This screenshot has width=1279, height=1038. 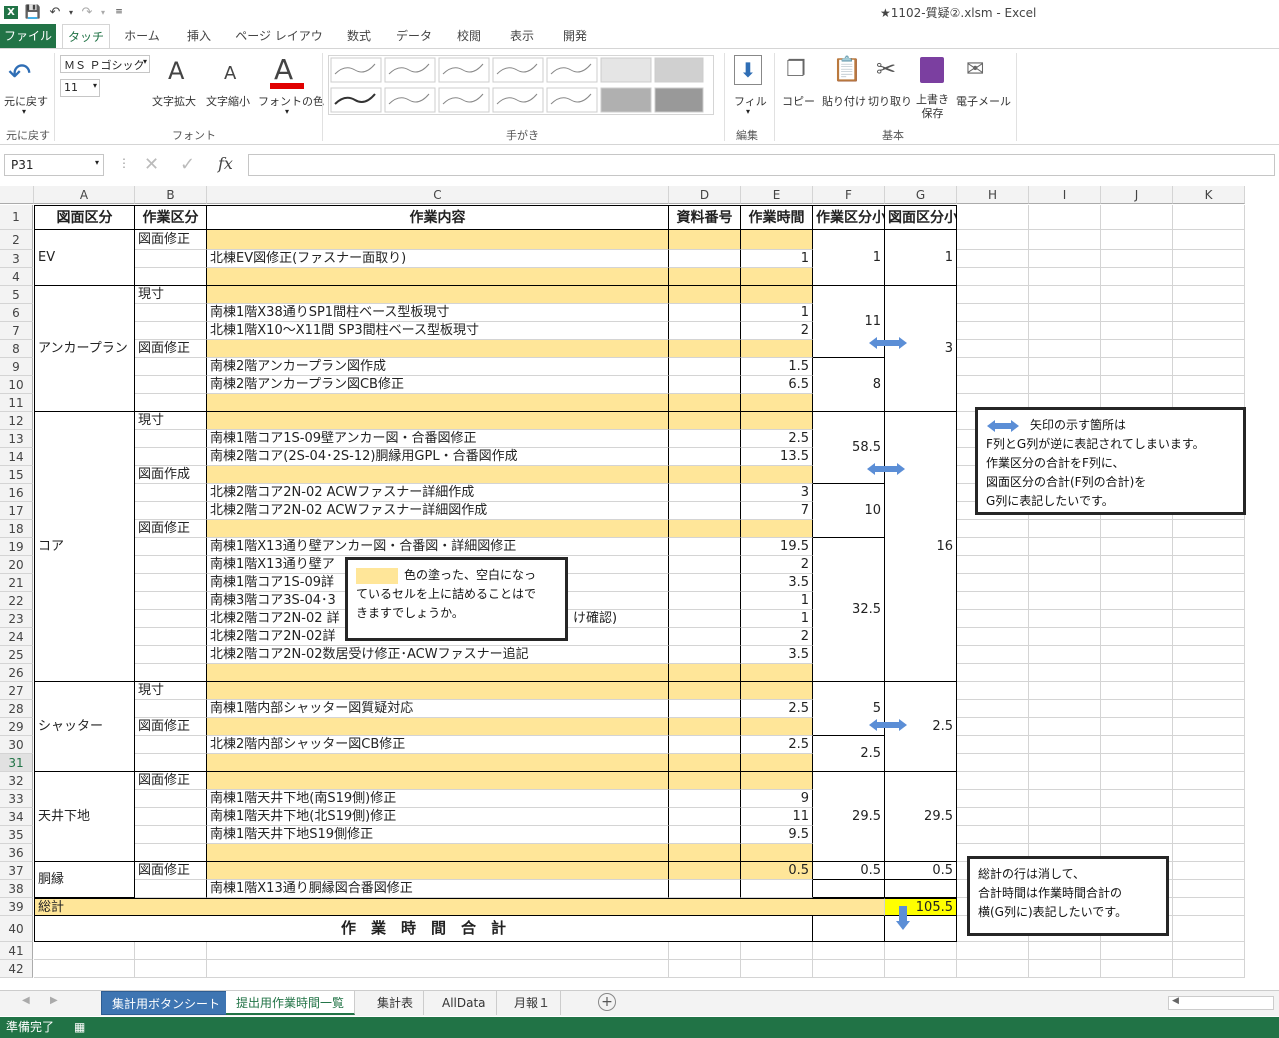 I want to click on row-header: 29, so click(x=16, y=727).